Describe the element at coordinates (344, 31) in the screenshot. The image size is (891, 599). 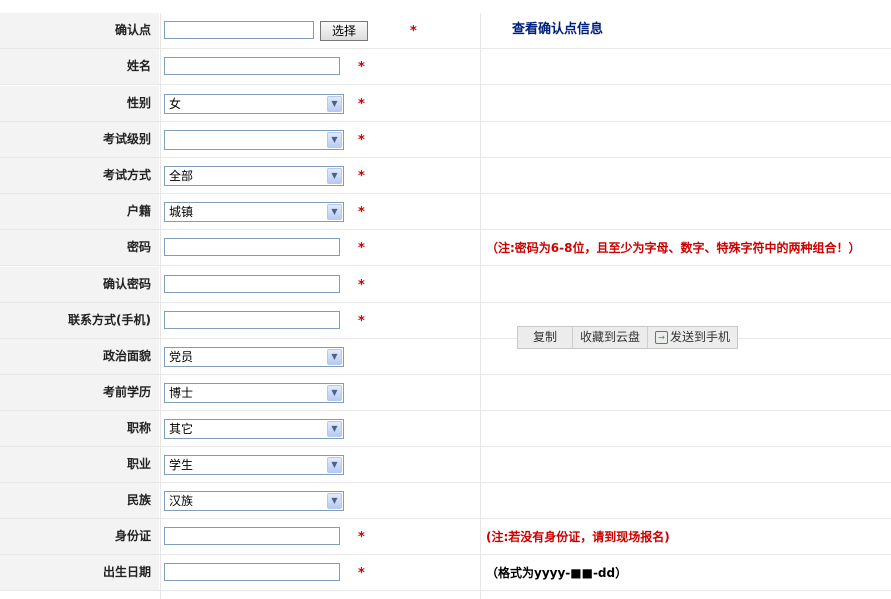
I see `select-button: 选择` at that location.